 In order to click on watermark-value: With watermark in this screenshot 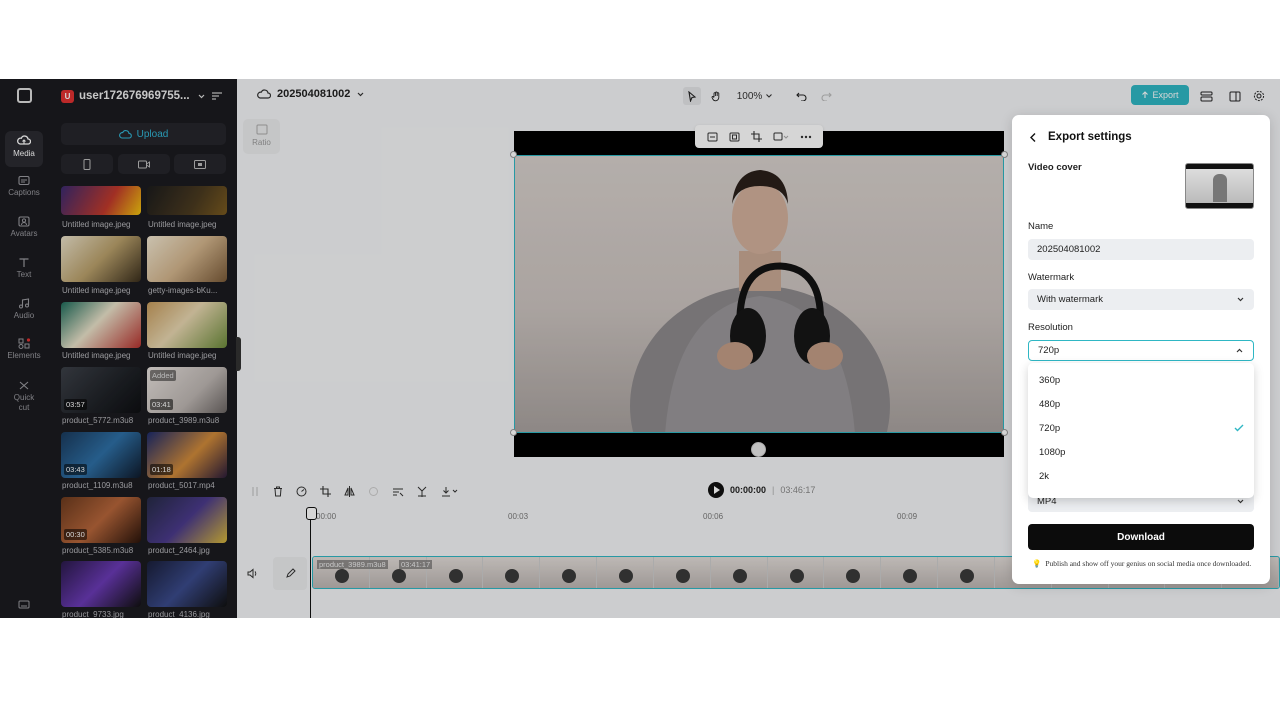, I will do `click(1070, 299)`.